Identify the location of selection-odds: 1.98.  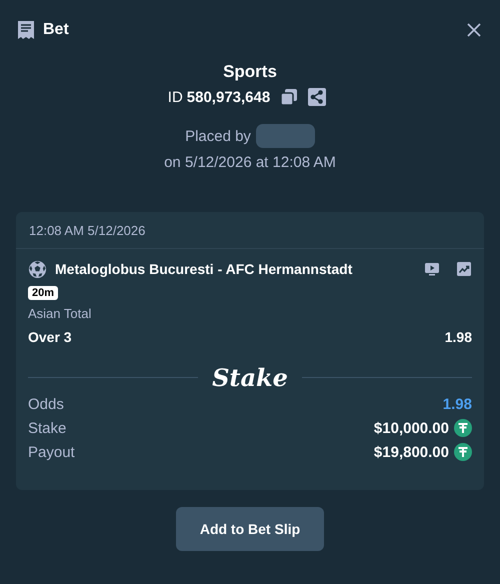
(458, 337).